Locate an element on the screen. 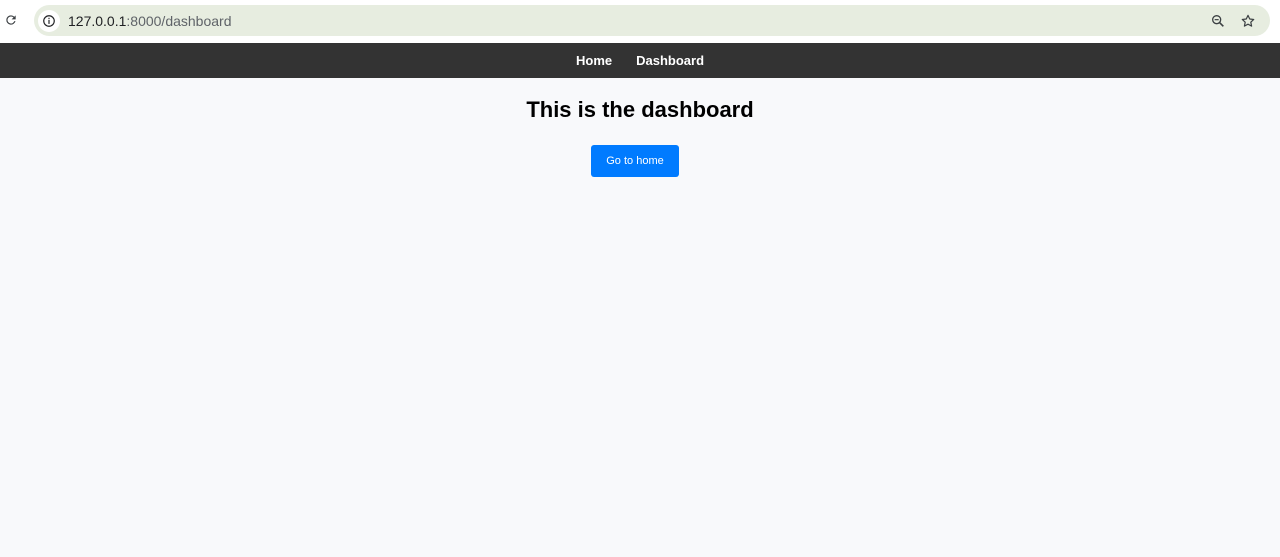 This screenshot has height=557, width=1280. site-info-button is located at coordinates (49, 21).